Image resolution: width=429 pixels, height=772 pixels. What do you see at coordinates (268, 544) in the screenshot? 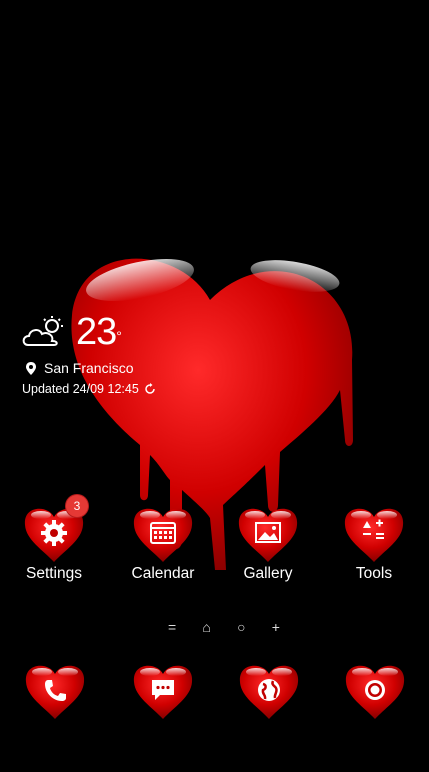
I see `app-gallery: Gallery` at bounding box center [268, 544].